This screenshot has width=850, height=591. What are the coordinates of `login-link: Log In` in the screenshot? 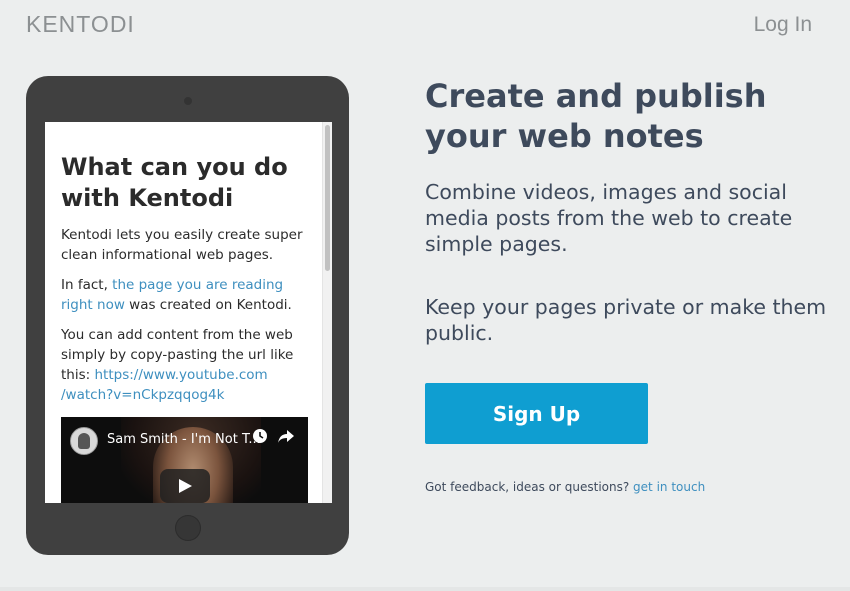 It's located at (783, 25).